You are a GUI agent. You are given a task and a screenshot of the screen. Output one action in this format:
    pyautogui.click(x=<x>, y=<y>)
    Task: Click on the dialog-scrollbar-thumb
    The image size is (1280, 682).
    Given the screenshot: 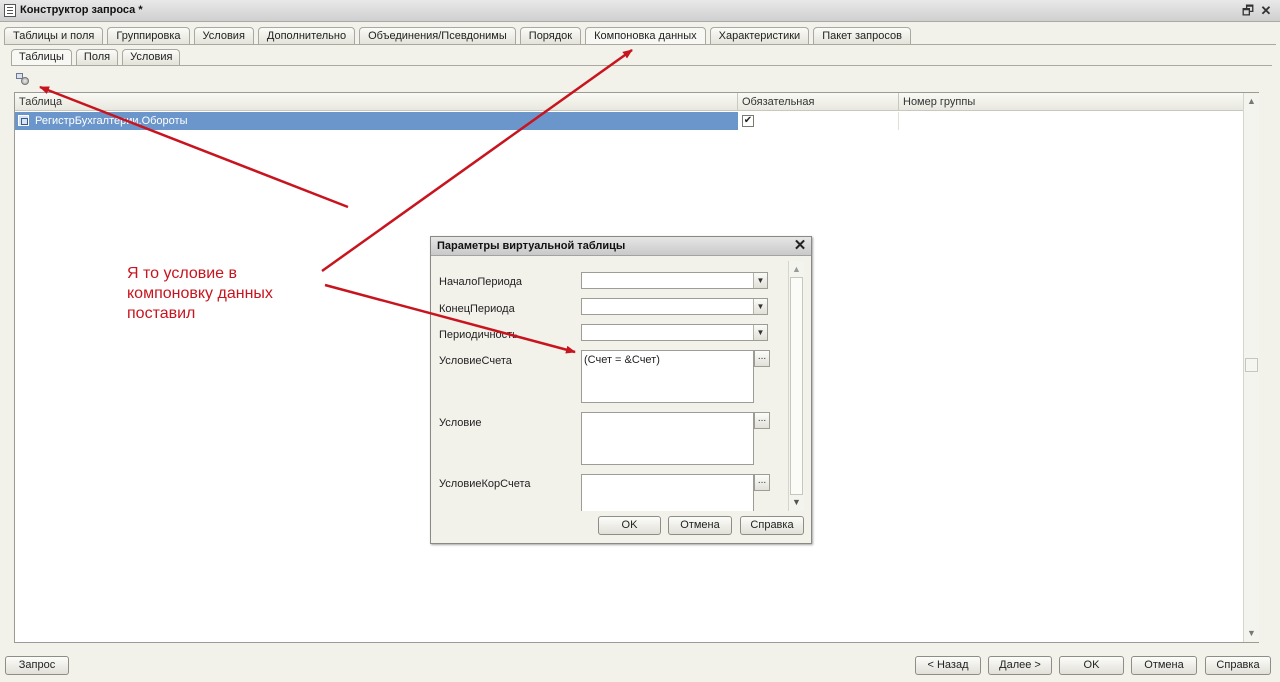 What is the action you would take?
    pyautogui.click(x=796, y=386)
    